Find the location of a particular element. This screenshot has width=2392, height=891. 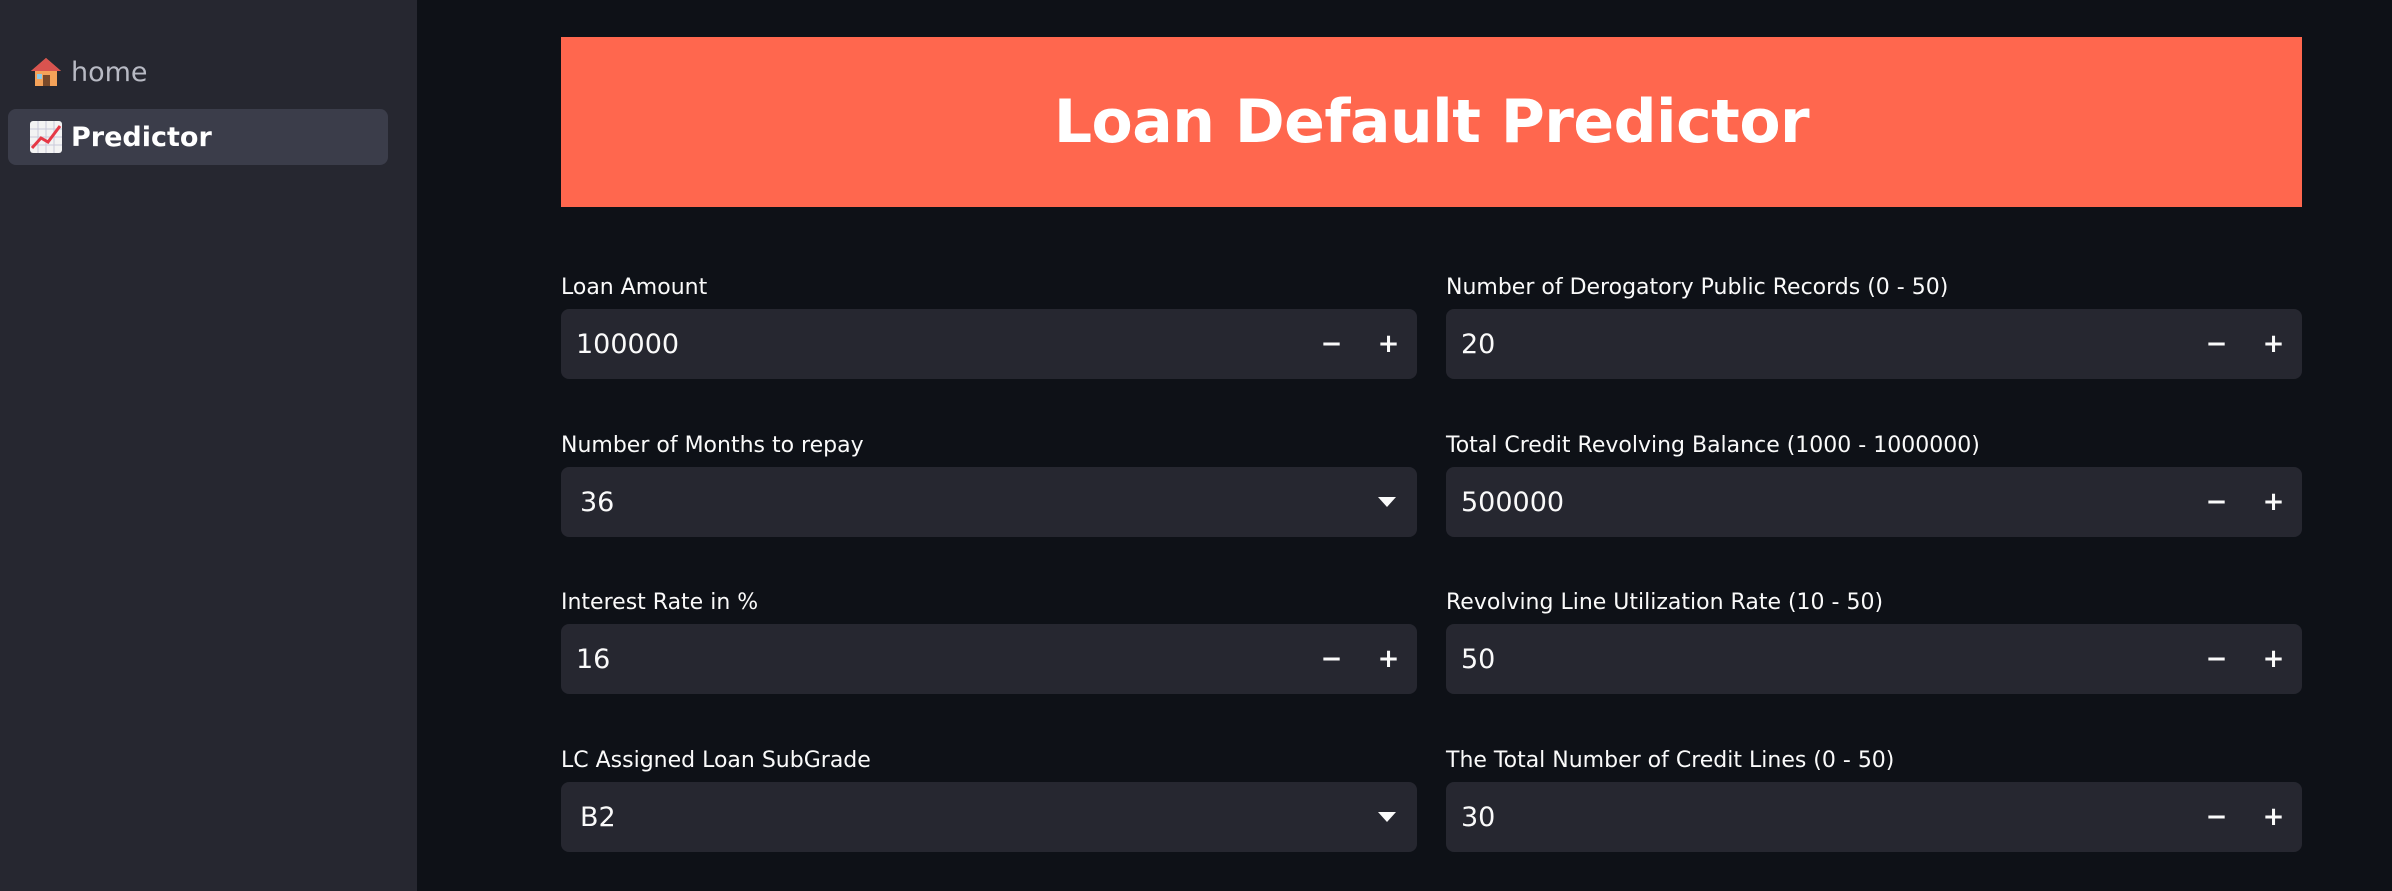

house-icon is located at coordinates (45, 72).